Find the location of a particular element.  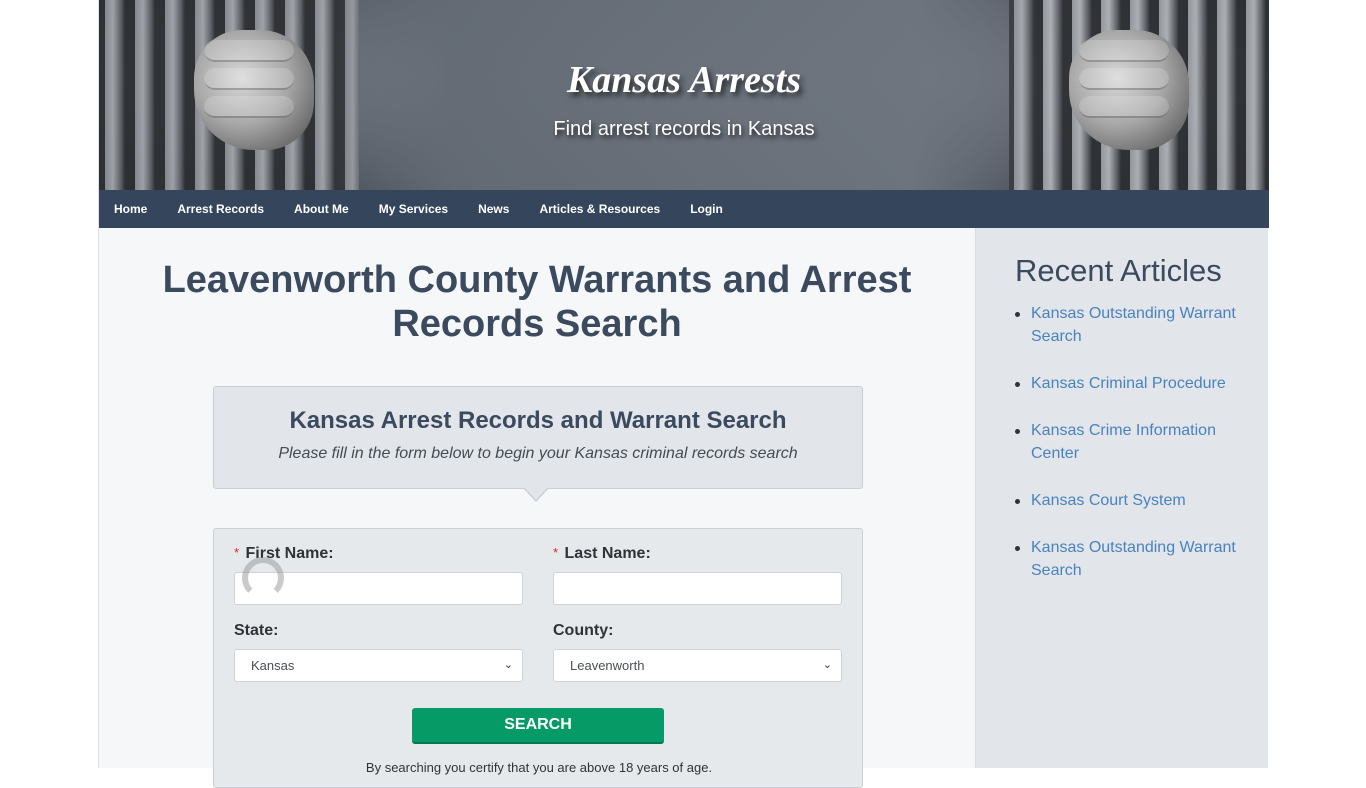

search-button: SEARCH is located at coordinates (538, 726).